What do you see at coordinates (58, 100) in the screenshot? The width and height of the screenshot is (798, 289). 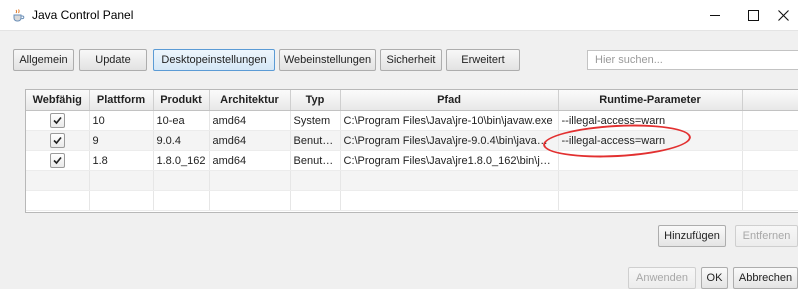 I see `column-header-webfaehig: Webfähig` at bounding box center [58, 100].